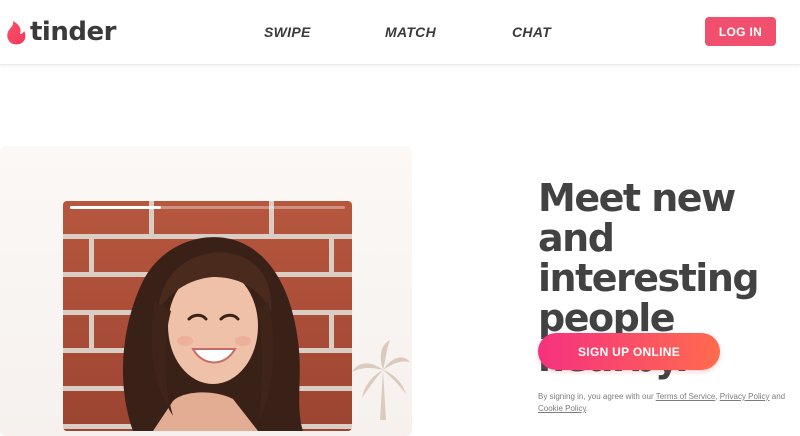  I want to click on brand-name: tinder, so click(73, 32).